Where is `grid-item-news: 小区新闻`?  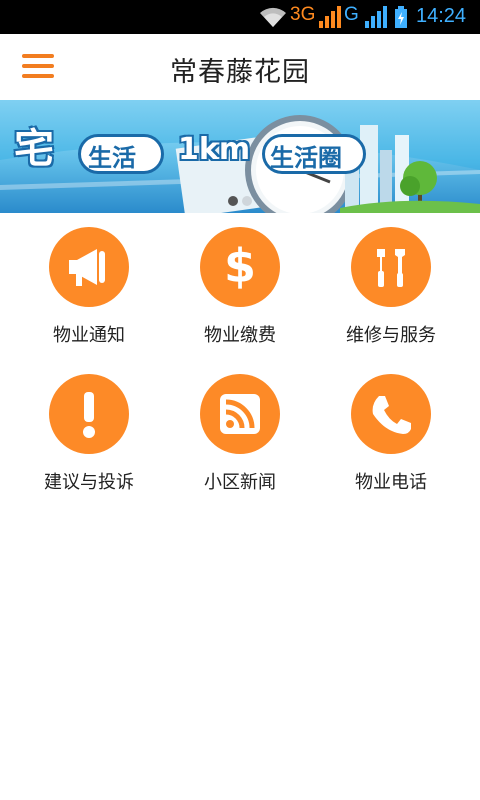
grid-item-news: 小区新闻 is located at coordinates (240, 430).